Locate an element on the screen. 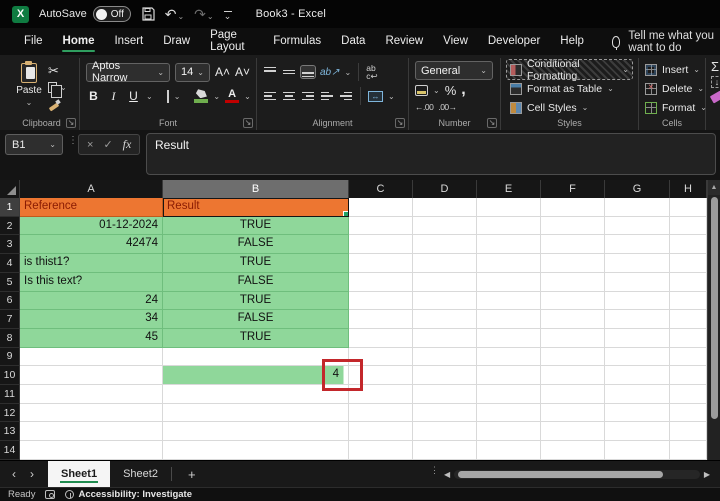 This screenshot has height=501, width=720. cell-E5 is located at coordinates (509, 282).